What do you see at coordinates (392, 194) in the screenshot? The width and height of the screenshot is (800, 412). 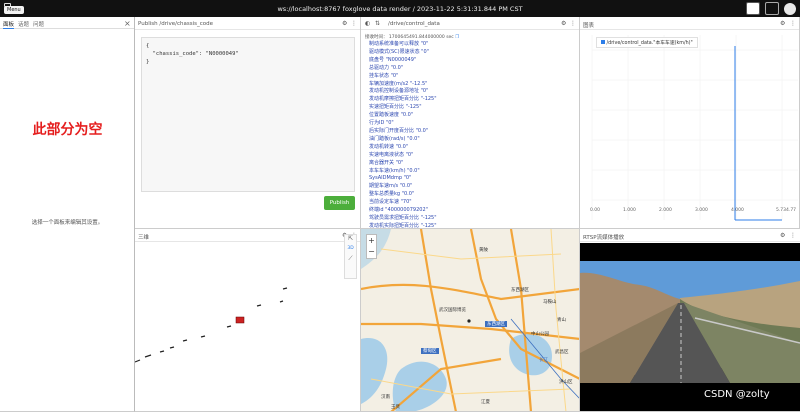 I see `message-field: 整车总质量kg "0.0"` at bounding box center [392, 194].